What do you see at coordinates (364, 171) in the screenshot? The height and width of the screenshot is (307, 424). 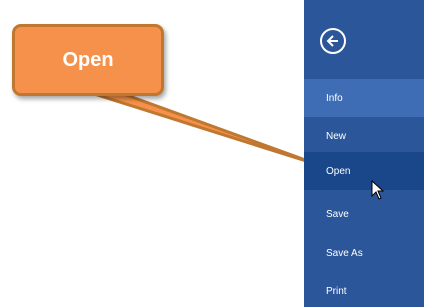 I see `menu-item-open: Open` at bounding box center [364, 171].